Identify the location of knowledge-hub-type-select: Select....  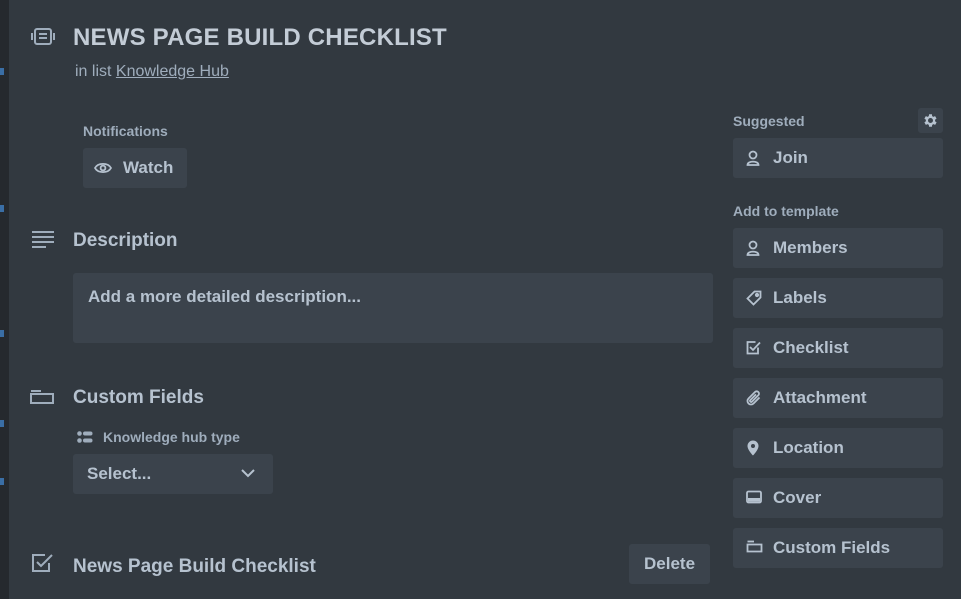
(173, 474).